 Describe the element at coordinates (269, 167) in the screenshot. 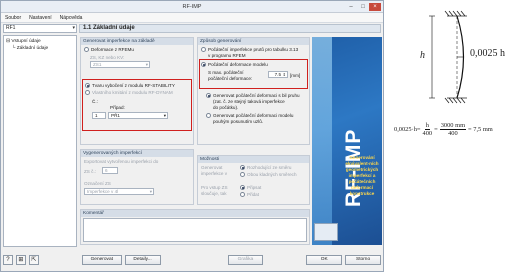

I see `radio-label: Rozhodující ze směru` at that location.